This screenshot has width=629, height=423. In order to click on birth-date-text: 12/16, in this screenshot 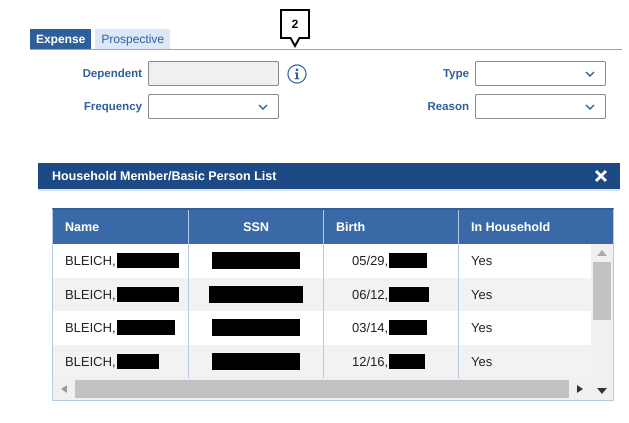, I will do `click(370, 361)`.